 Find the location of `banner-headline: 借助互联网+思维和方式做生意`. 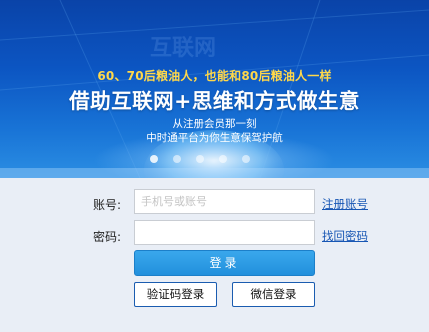

banner-headline: 借助互联网+思维和方式做生意 is located at coordinates (214, 101).